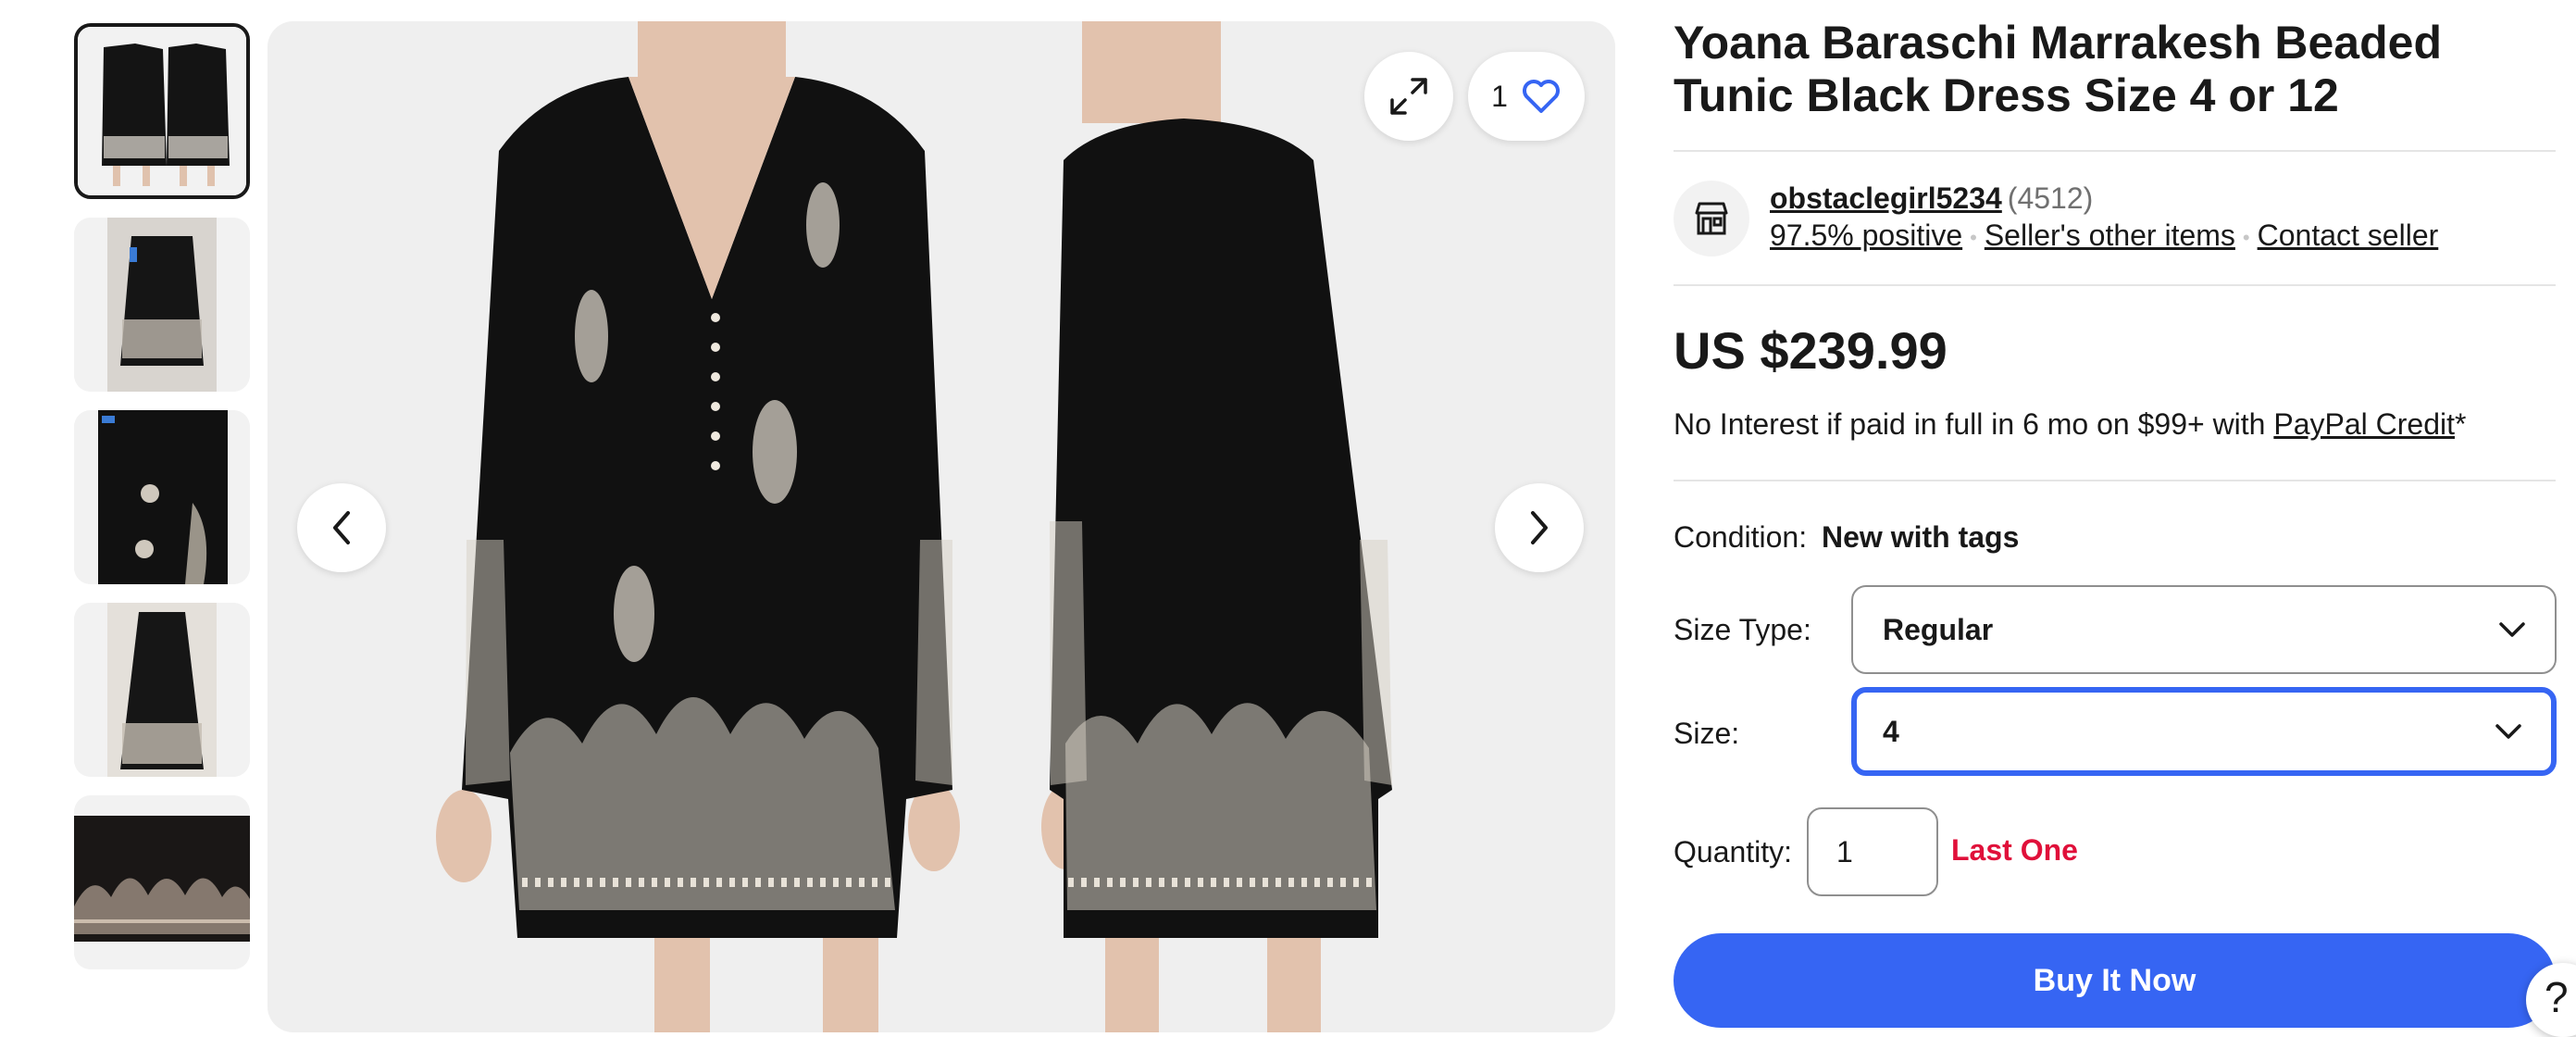 Image resolution: width=2576 pixels, height=1037 pixels. What do you see at coordinates (1499, 96) in the screenshot?
I see `watch-count: 1` at bounding box center [1499, 96].